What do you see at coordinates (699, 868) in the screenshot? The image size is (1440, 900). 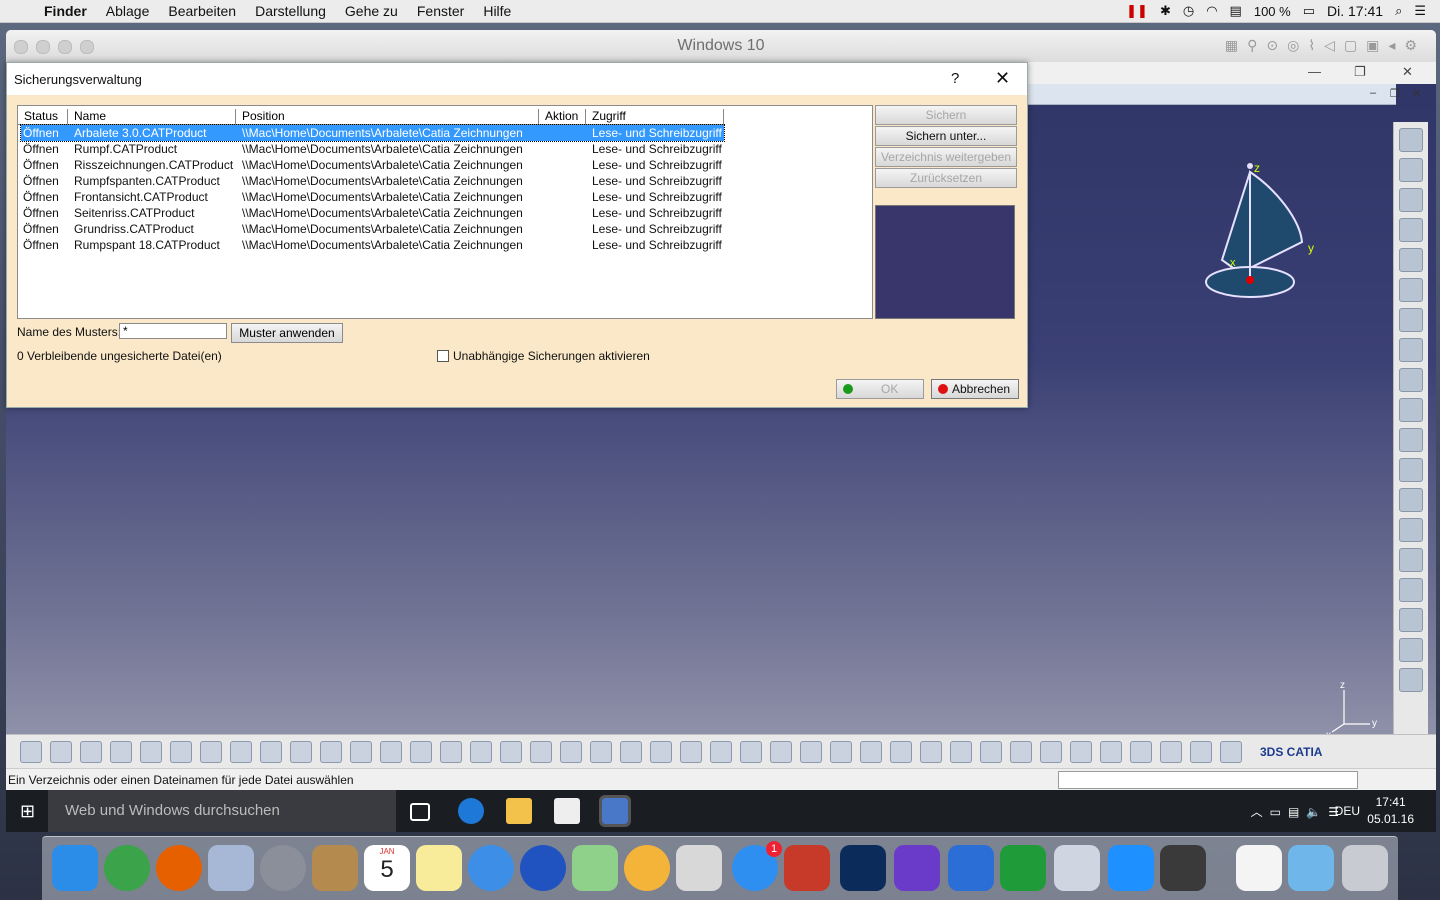 I see `preview-icon` at bounding box center [699, 868].